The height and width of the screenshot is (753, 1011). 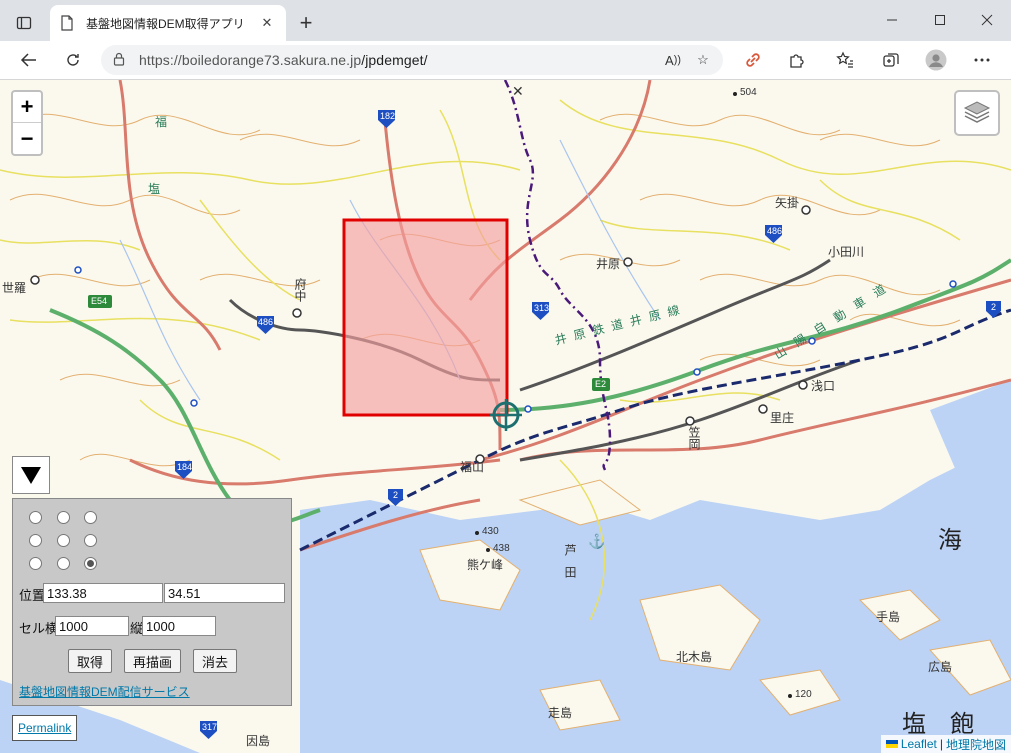 I want to click on favorites-icon, so click(x=845, y=60).